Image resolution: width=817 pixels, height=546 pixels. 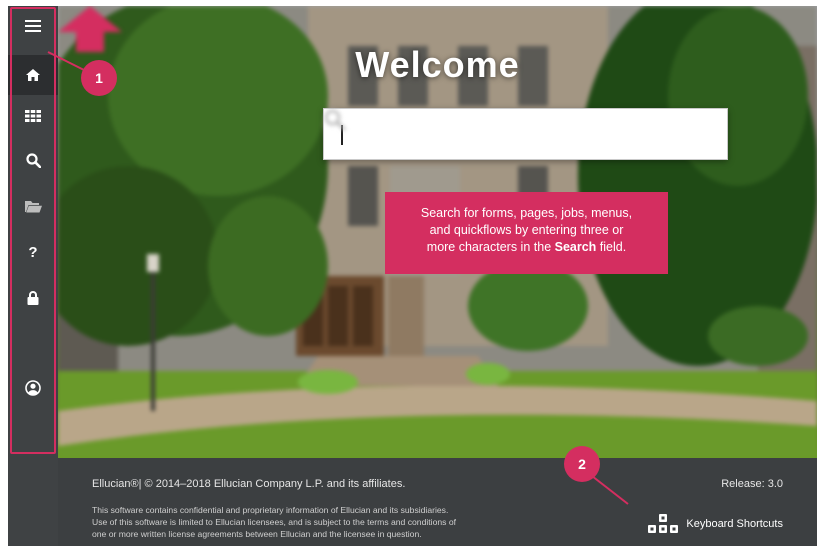 What do you see at coordinates (437, 64) in the screenshot?
I see `page-title: Welcome` at bounding box center [437, 64].